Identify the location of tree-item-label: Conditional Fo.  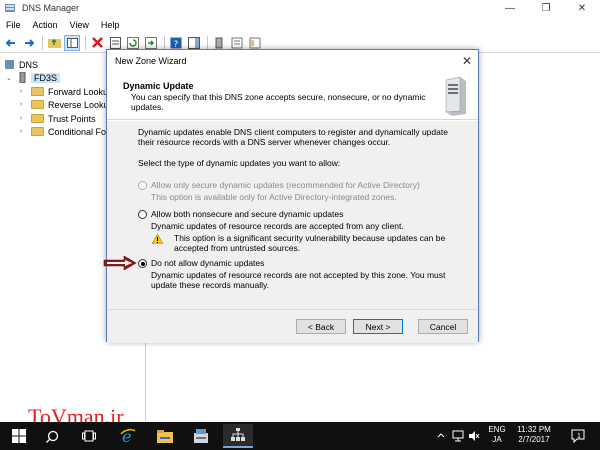
(77, 131).